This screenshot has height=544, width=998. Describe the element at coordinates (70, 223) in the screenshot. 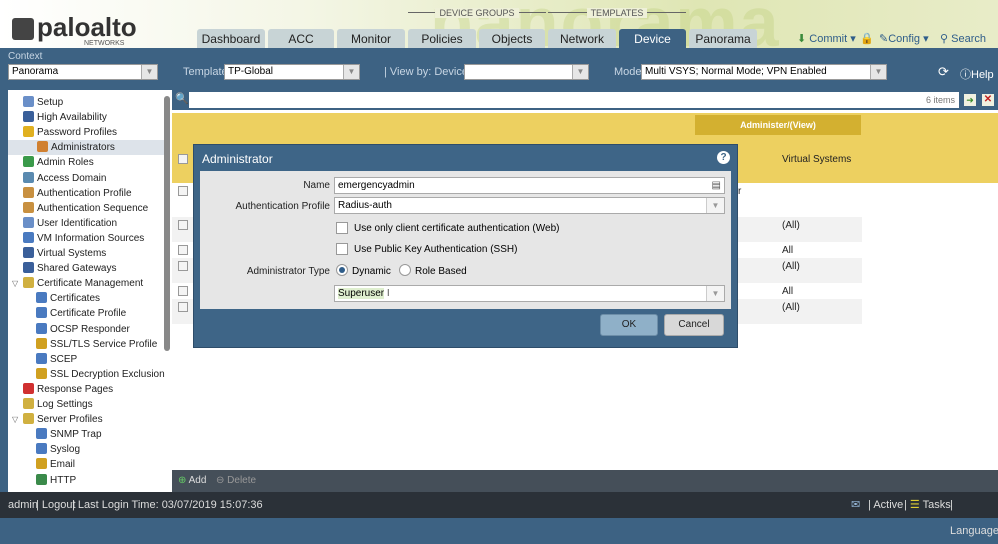

I see `sidebar-item-user-identification: User Identification` at that location.